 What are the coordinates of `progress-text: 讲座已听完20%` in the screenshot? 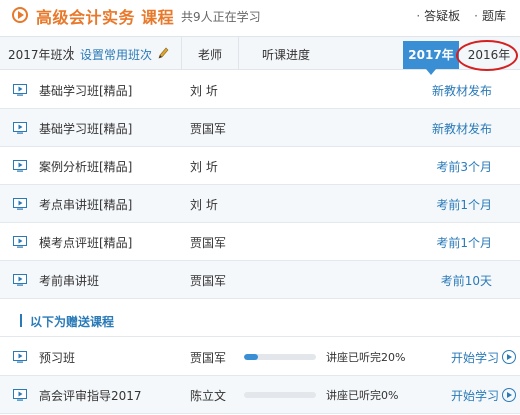 It's located at (366, 357).